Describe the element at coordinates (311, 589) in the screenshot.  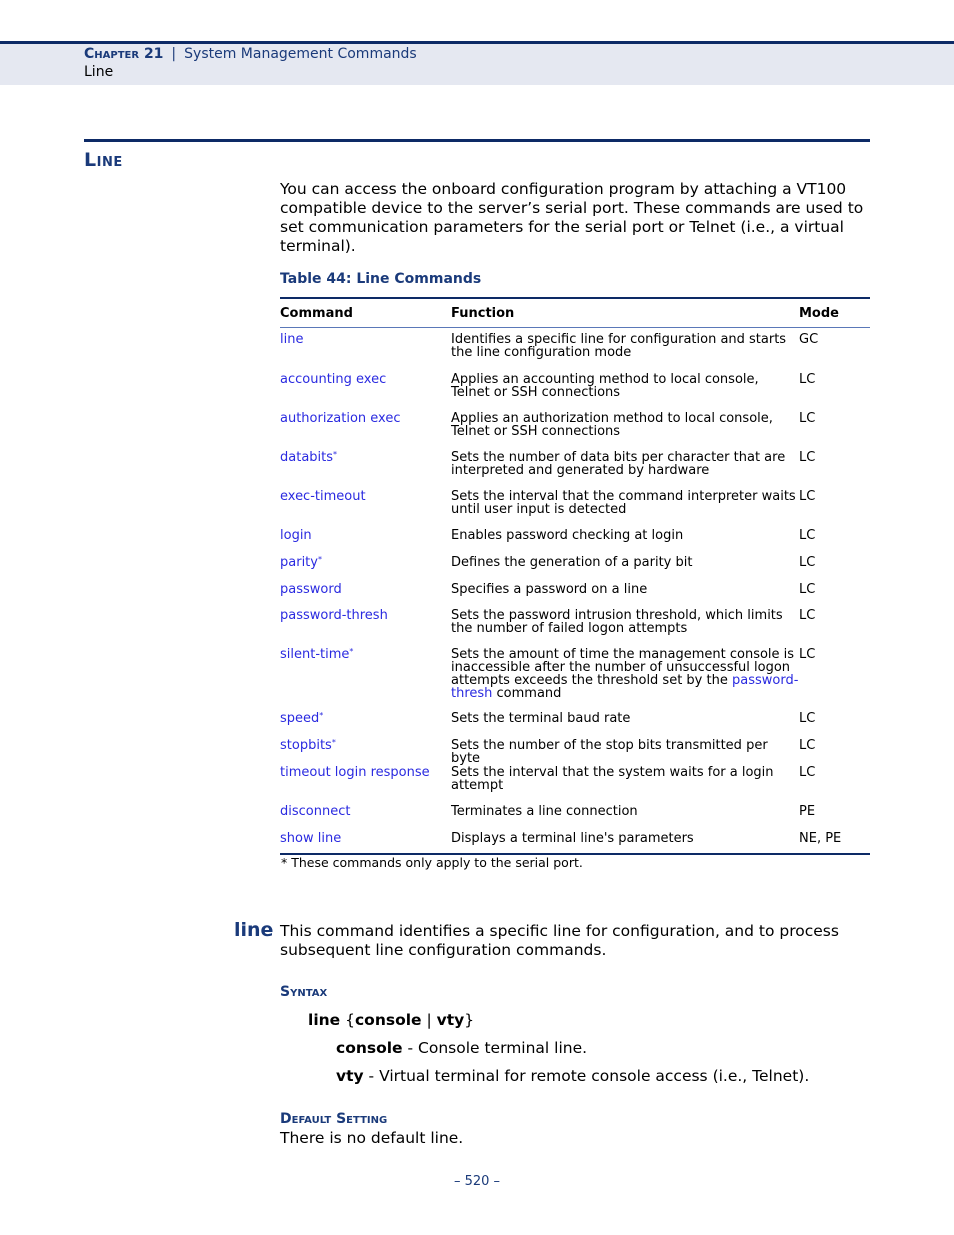
I see `command-link-text: password` at that location.